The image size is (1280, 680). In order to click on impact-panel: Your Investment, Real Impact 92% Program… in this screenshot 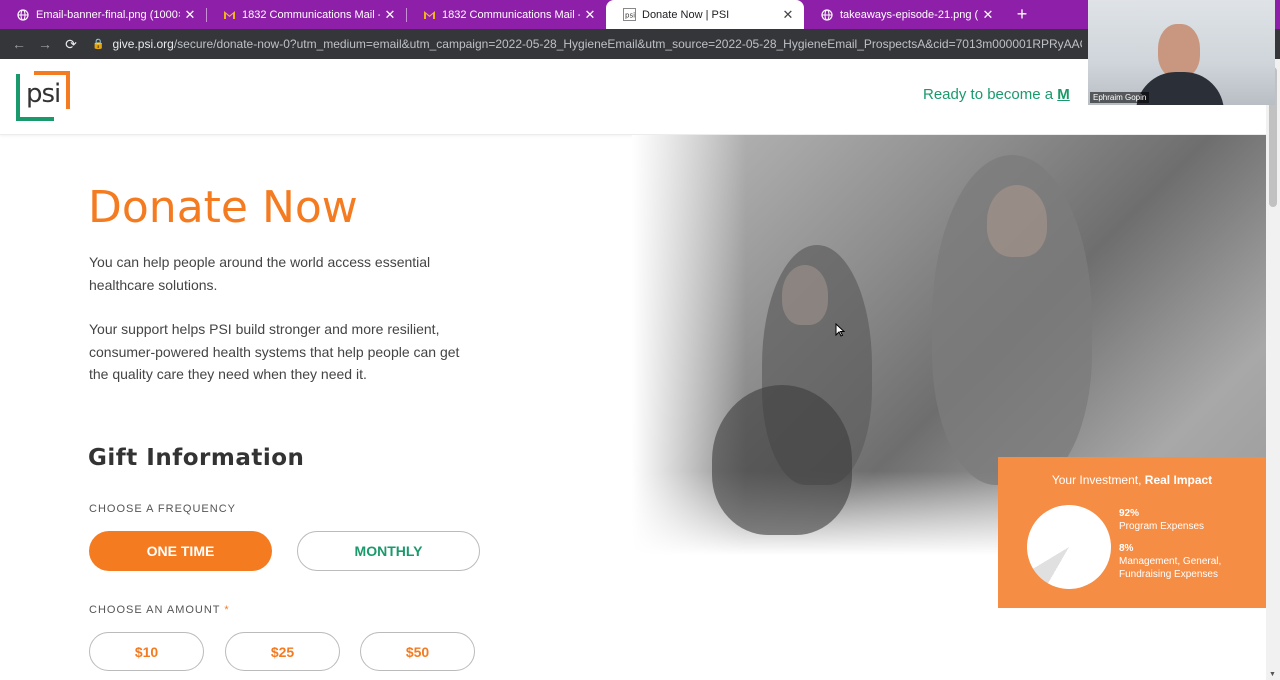, I will do `click(1132, 532)`.